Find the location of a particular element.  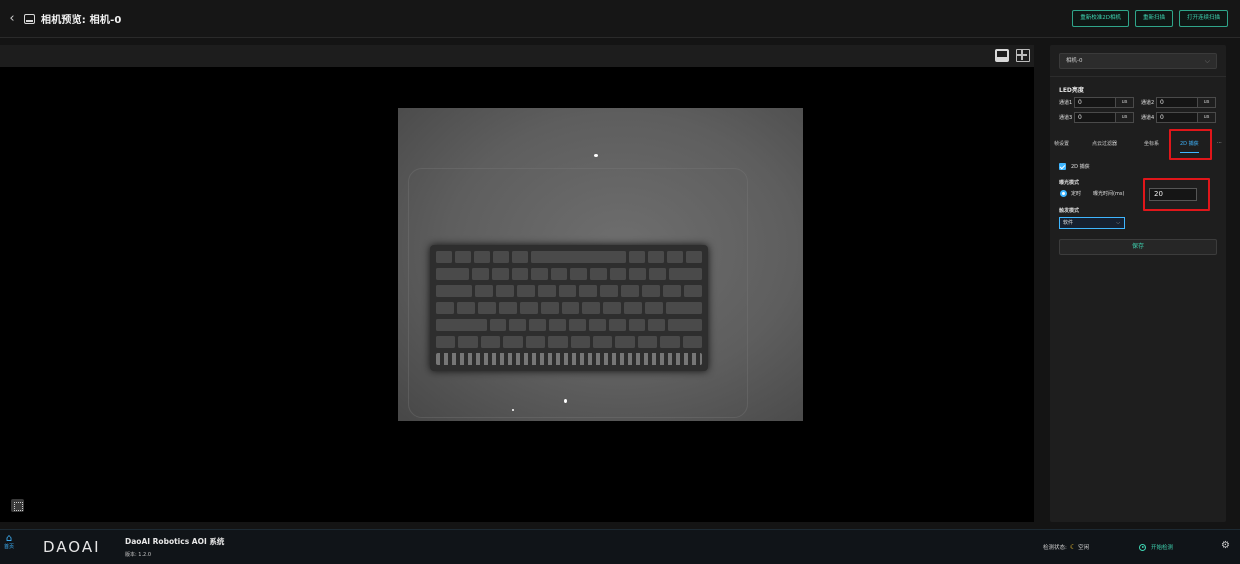

capture-2d-checkbox is located at coordinates (1062, 166).